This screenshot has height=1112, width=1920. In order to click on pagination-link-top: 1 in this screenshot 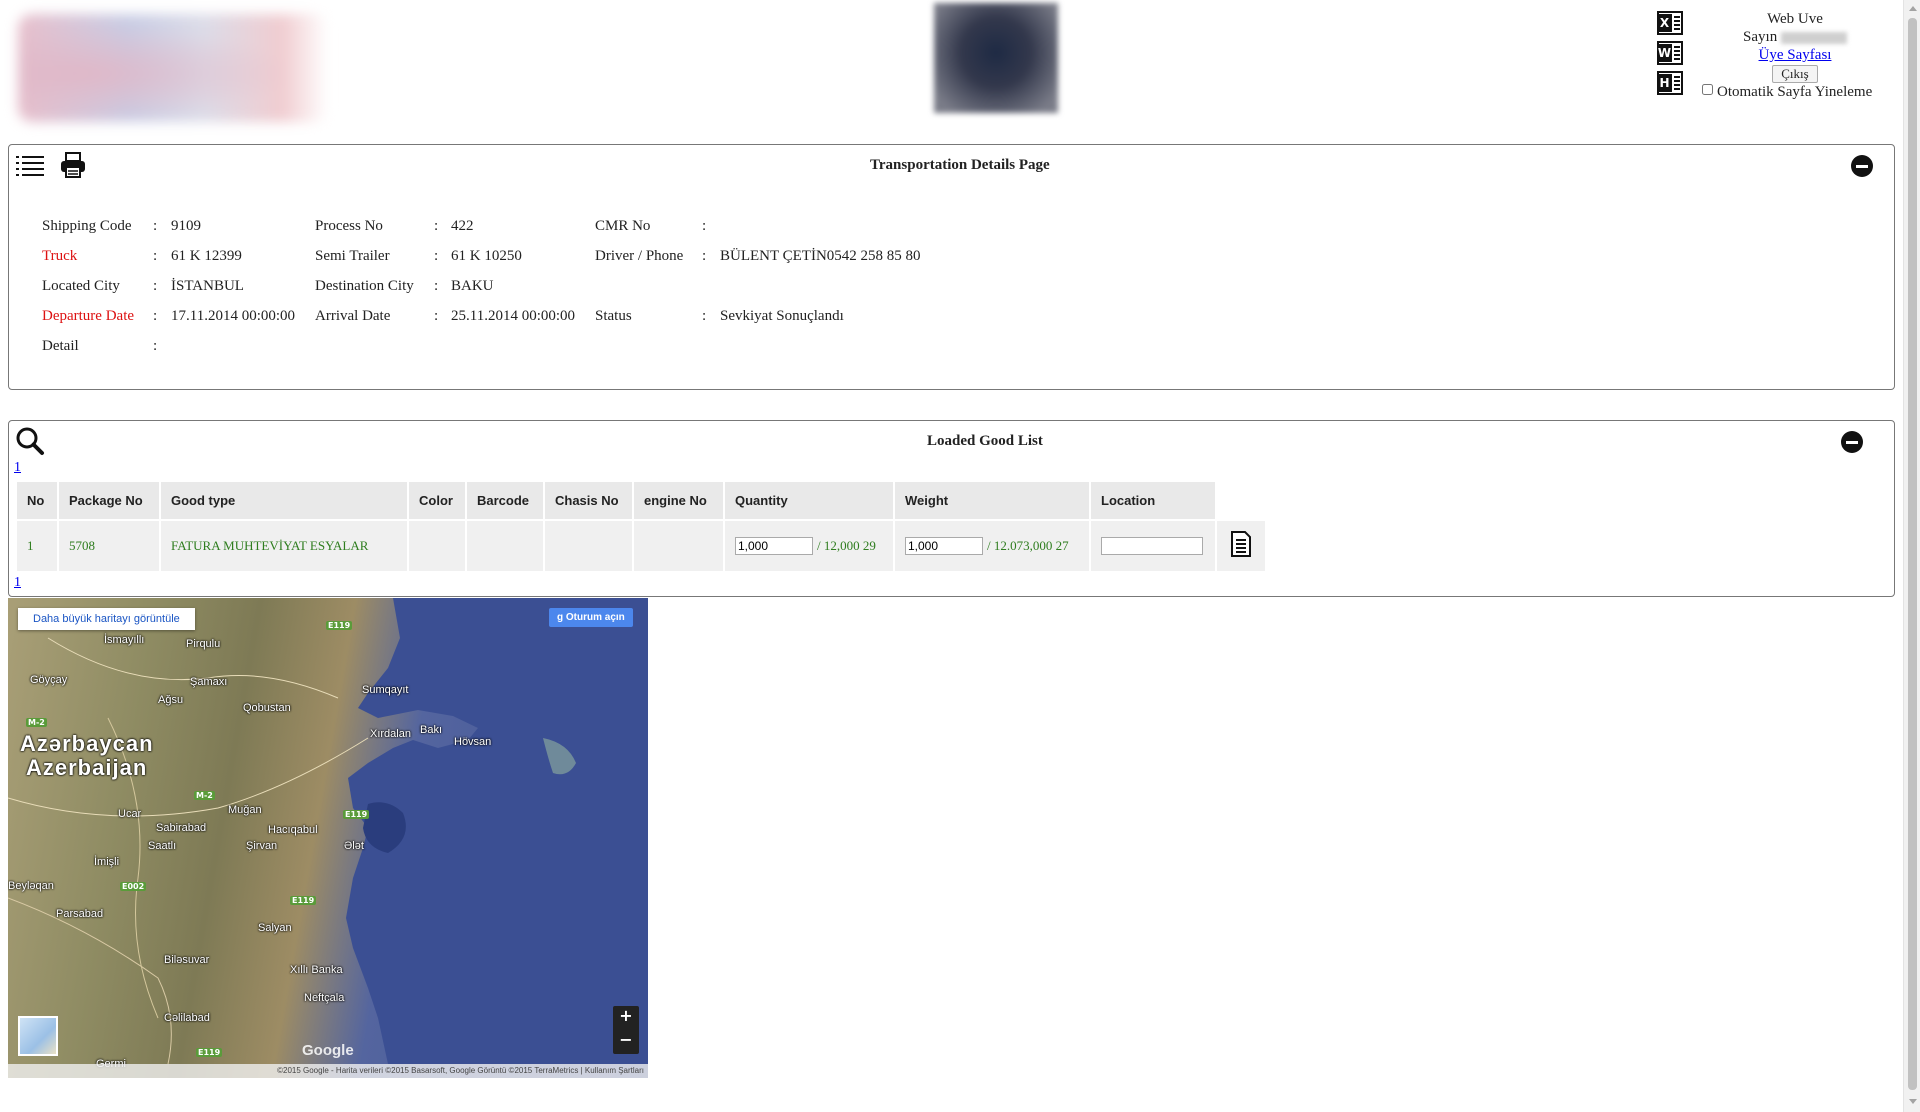, I will do `click(17, 468)`.